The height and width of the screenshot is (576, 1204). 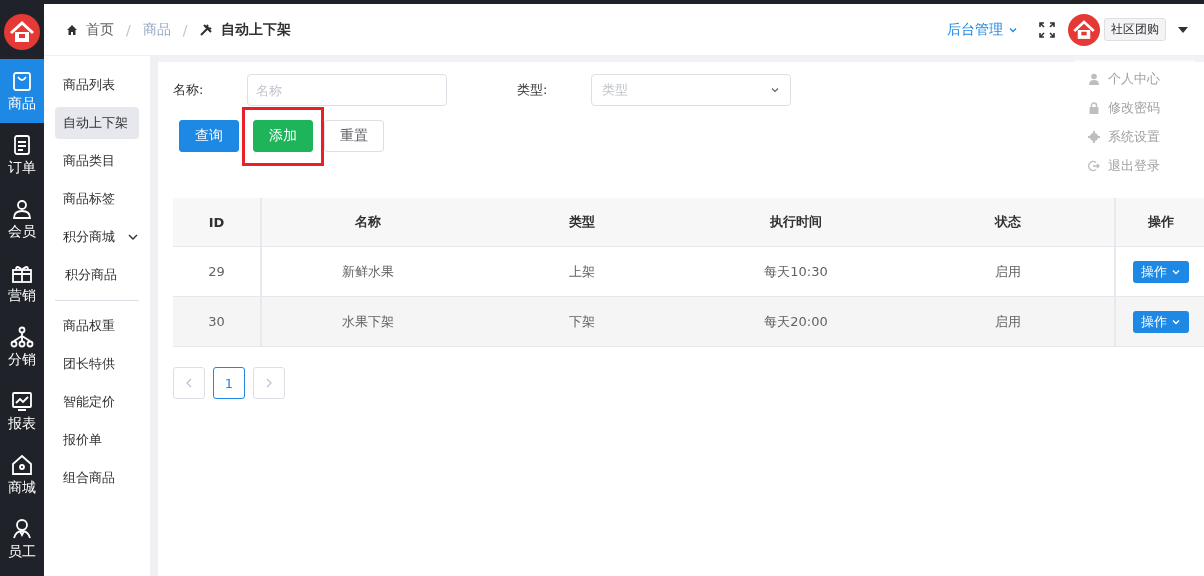 What do you see at coordinates (97, 199) in the screenshot?
I see `submenu-item: 商品标签` at bounding box center [97, 199].